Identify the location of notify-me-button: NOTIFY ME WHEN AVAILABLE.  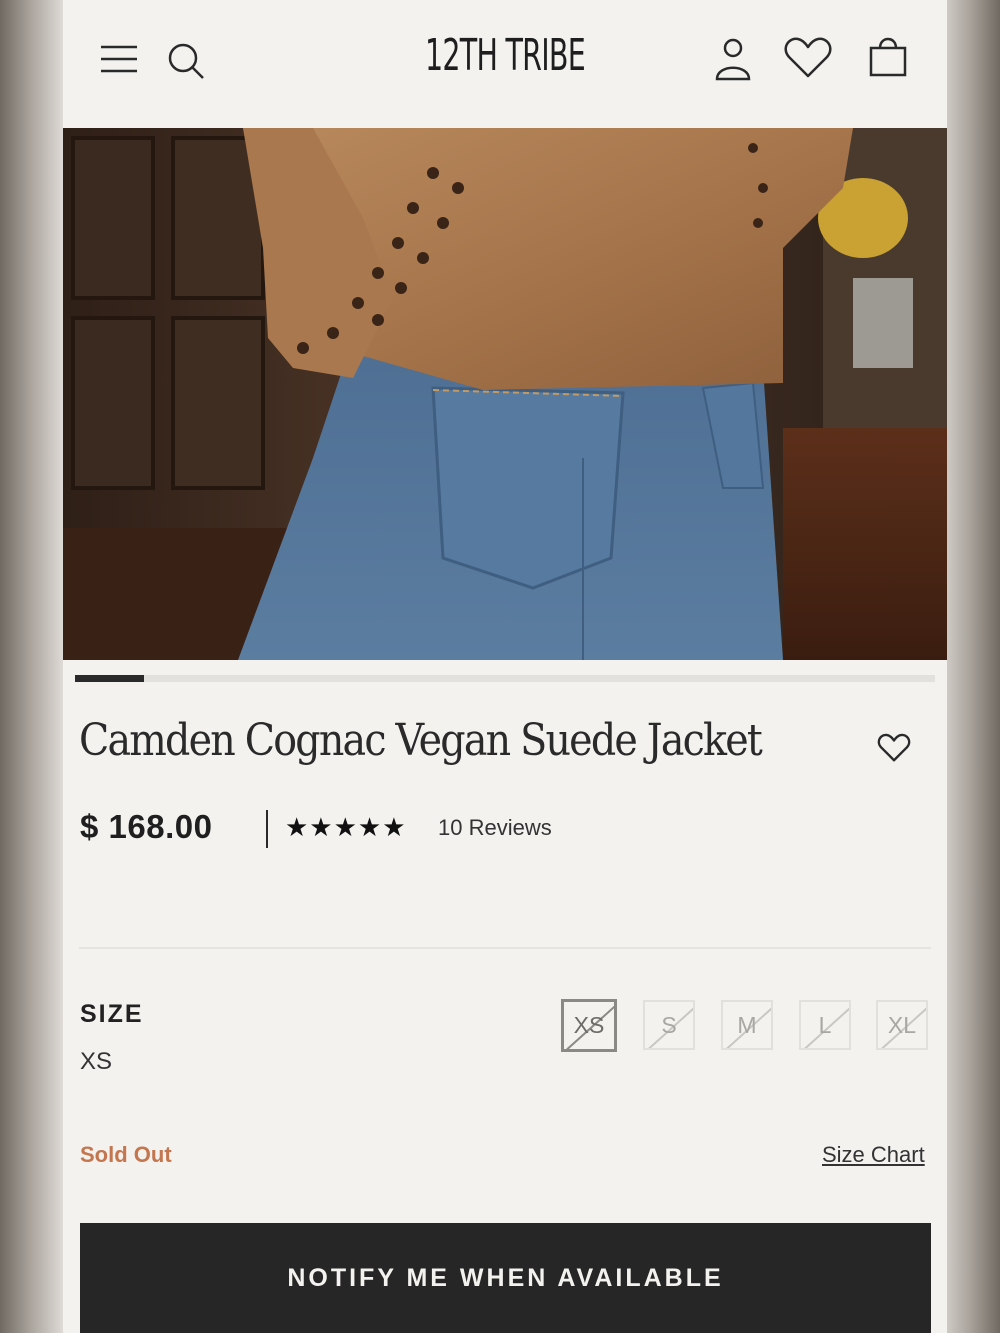
(505, 1278).